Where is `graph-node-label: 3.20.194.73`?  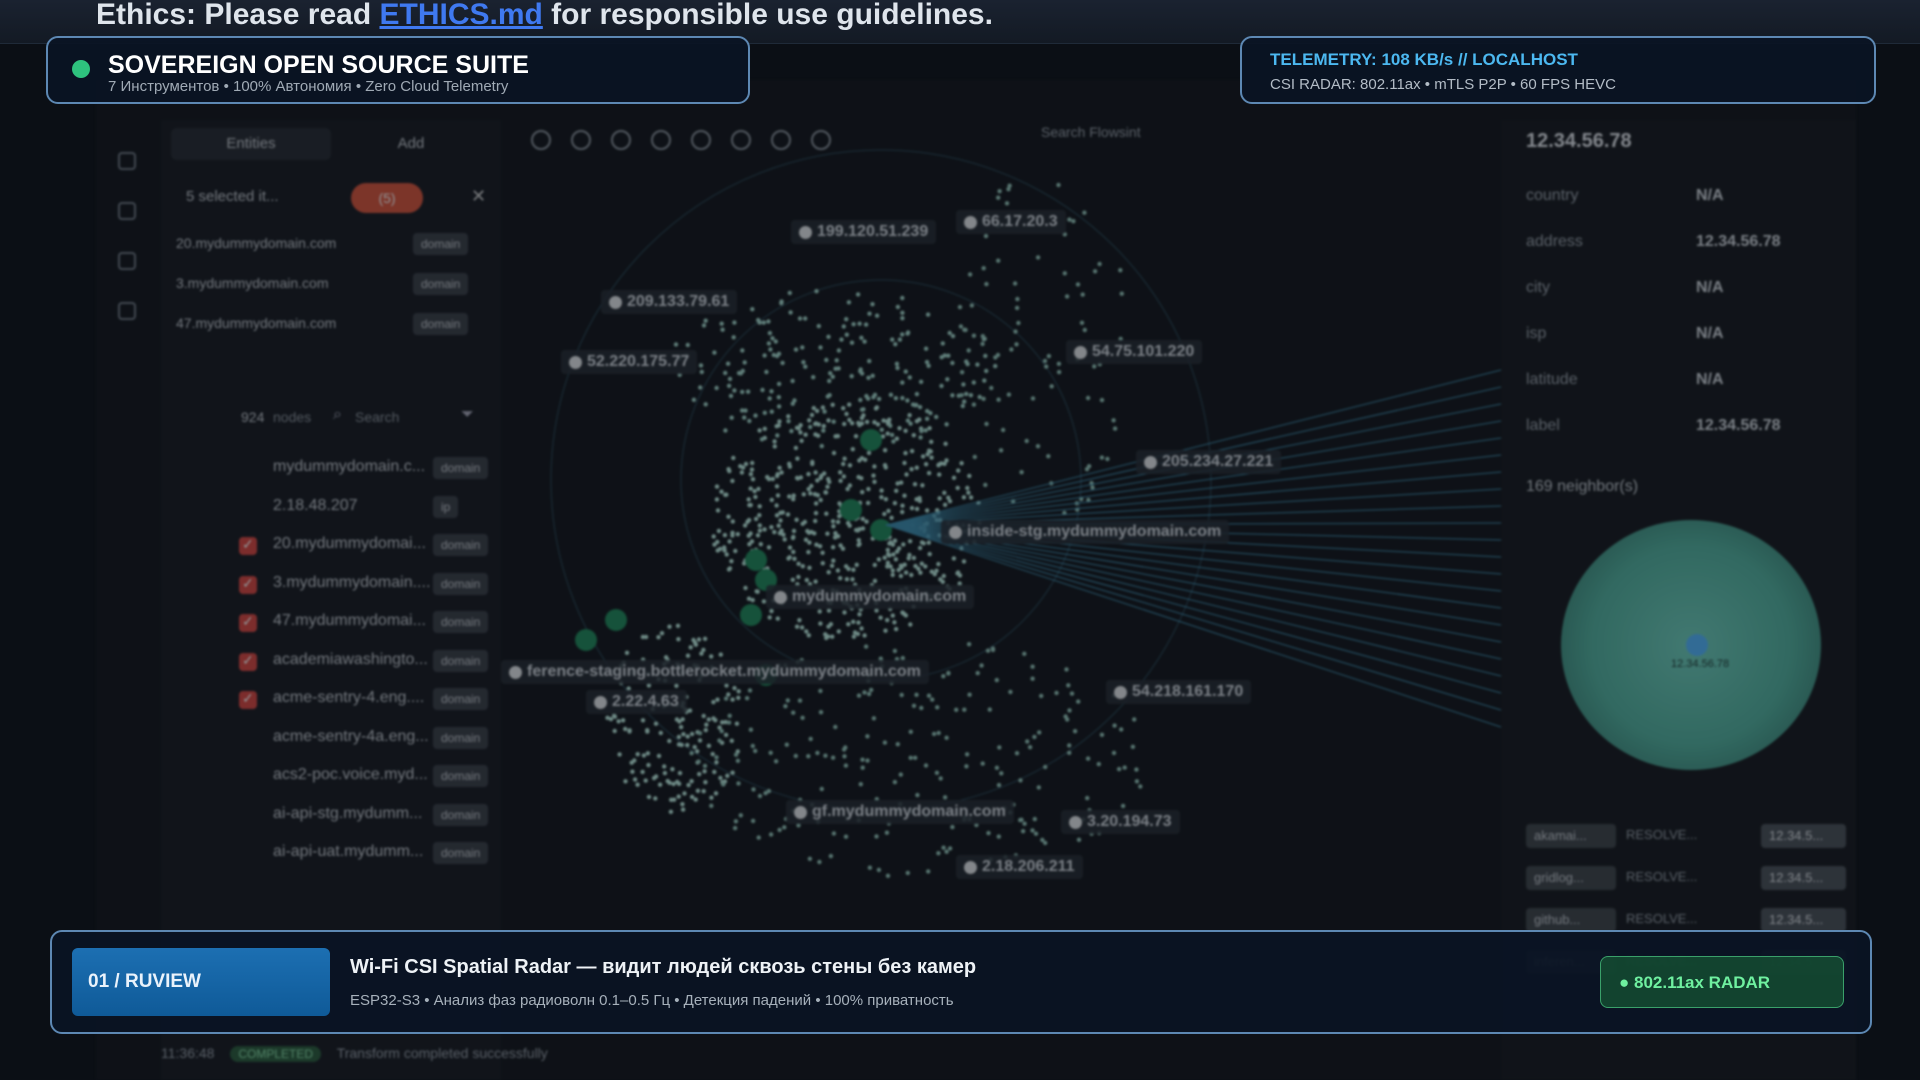
graph-node-label: 3.20.194.73 is located at coordinates (1120, 822).